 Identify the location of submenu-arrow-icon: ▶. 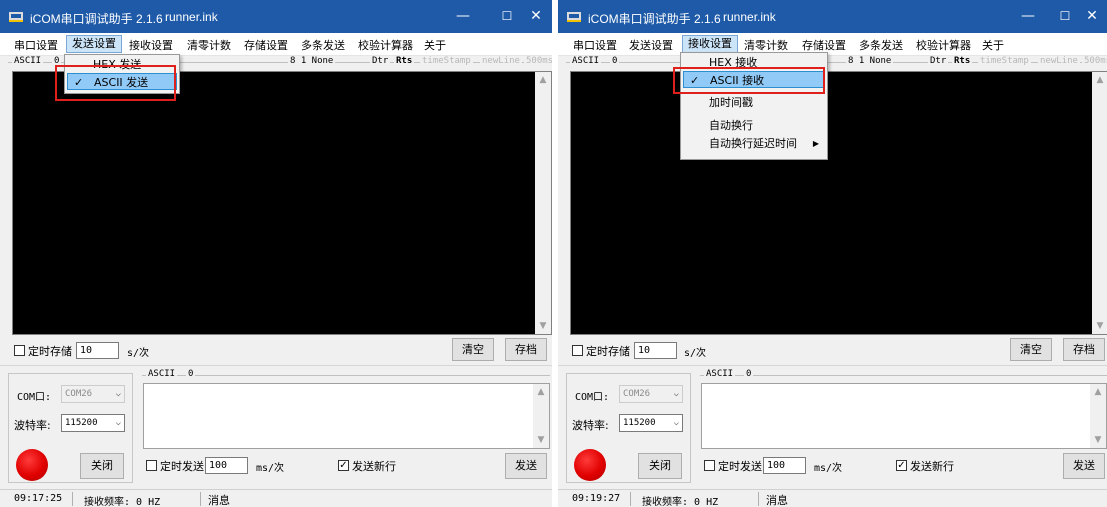
(815, 143).